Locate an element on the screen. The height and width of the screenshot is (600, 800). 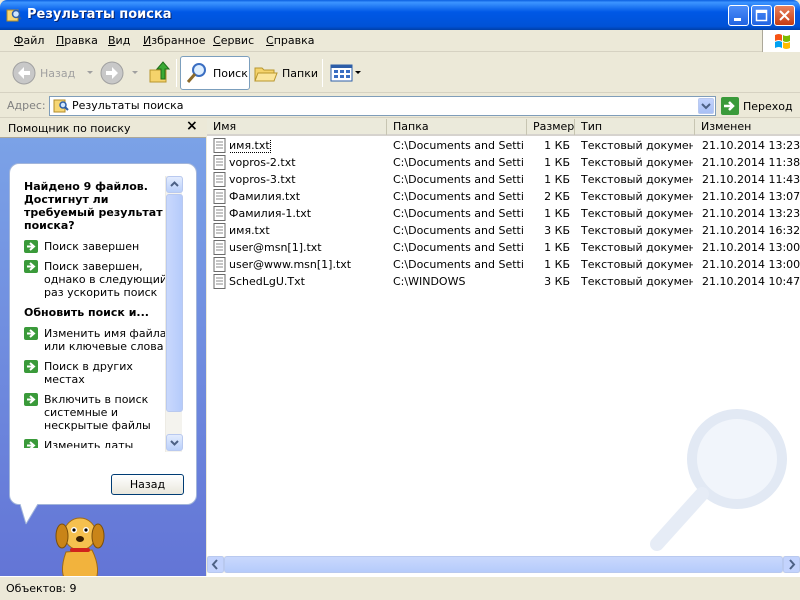
title-bar: Результаты поиска is located at coordinates (400, 15).